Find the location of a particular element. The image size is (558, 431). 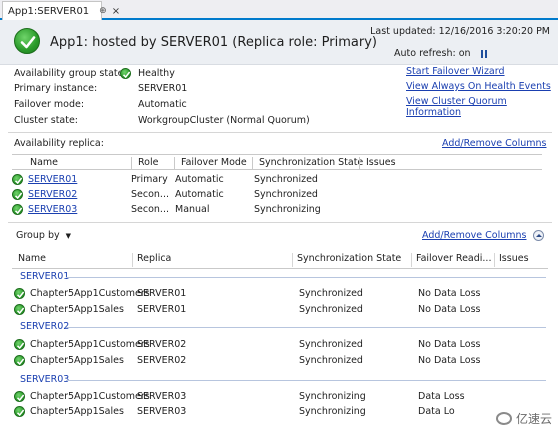

tab-label: App1:SERVER01 is located at coordinates (49, 11).